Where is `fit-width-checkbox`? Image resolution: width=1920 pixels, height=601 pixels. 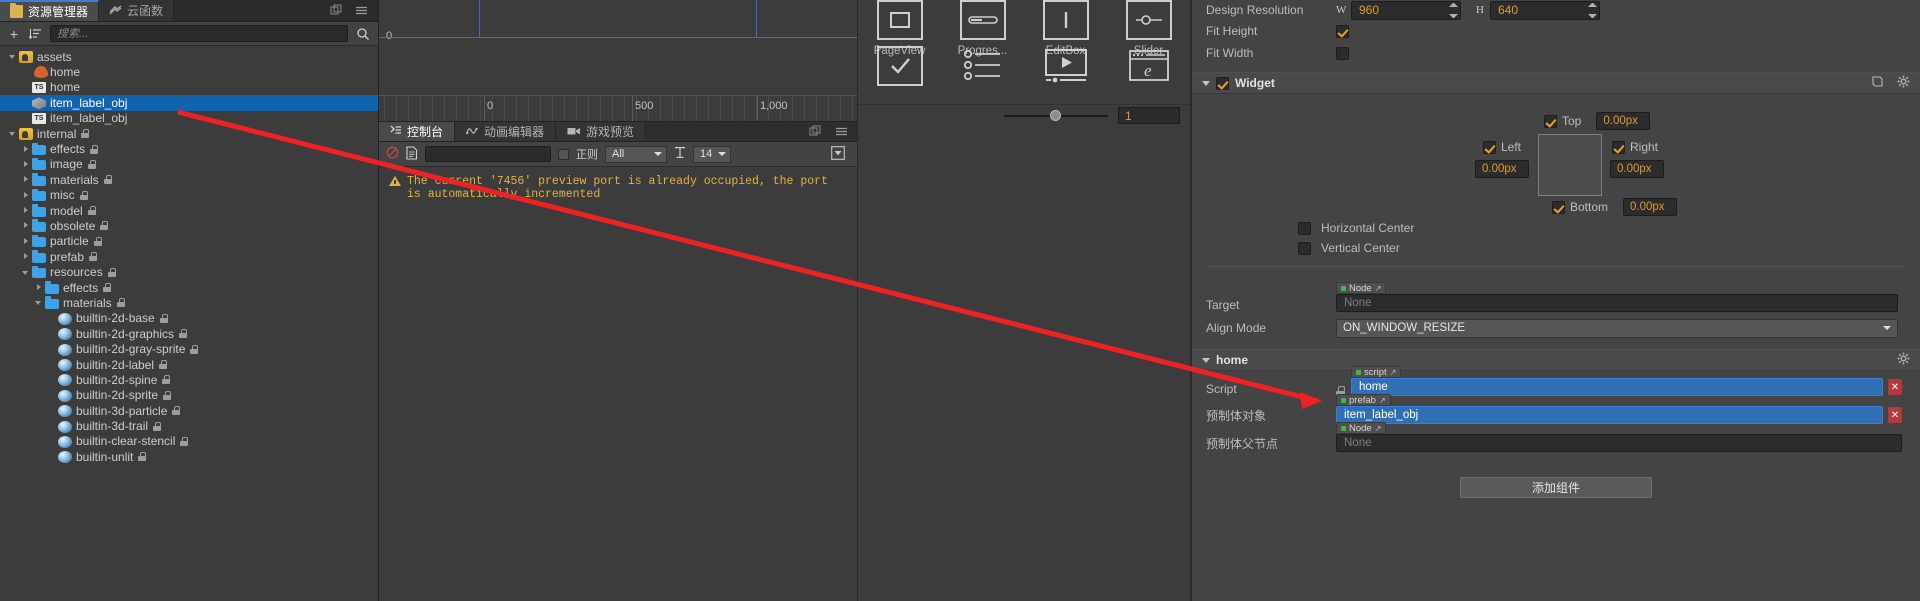
fit-width-checkbox is located at coordinates (1342, 53).